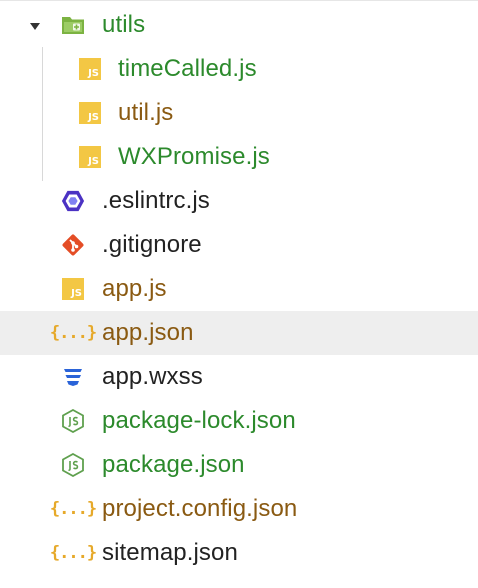 This screenshot has height=588, width=478. I want to click on tree-item-wxpromise-js: JS WXPromise.js, so click(239, 157).